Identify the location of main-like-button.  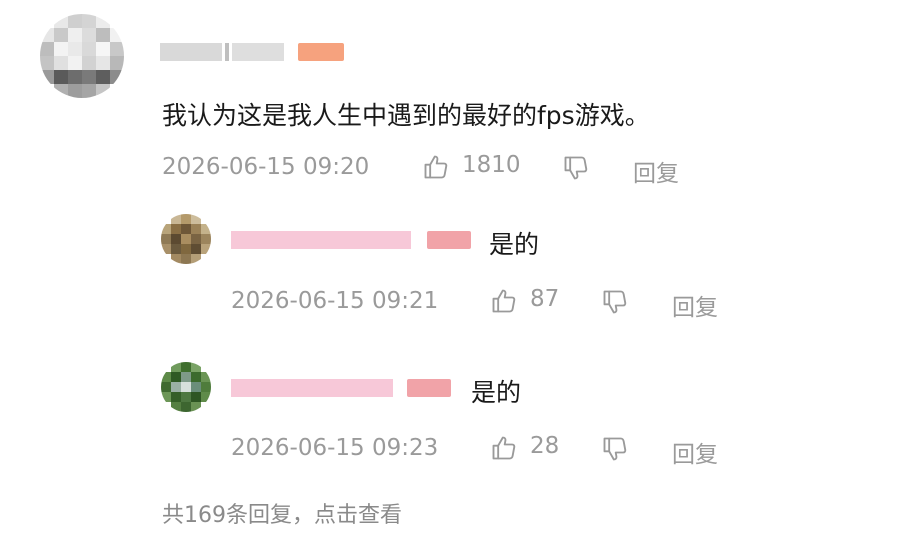
(436, 167).